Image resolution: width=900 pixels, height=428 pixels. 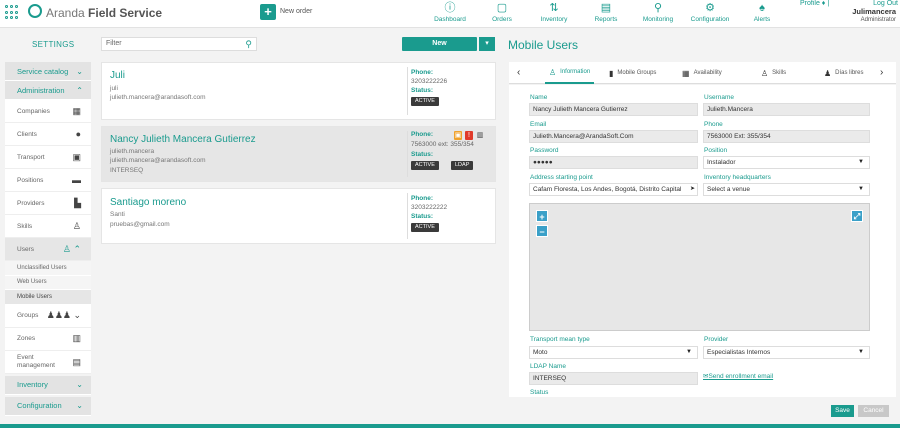 What do you see at coordinates (613, 136) in the screenshot?
I see `email-field: Julieth.Mancera@ArandaSoft.Com` at bounding box center [613, 136].